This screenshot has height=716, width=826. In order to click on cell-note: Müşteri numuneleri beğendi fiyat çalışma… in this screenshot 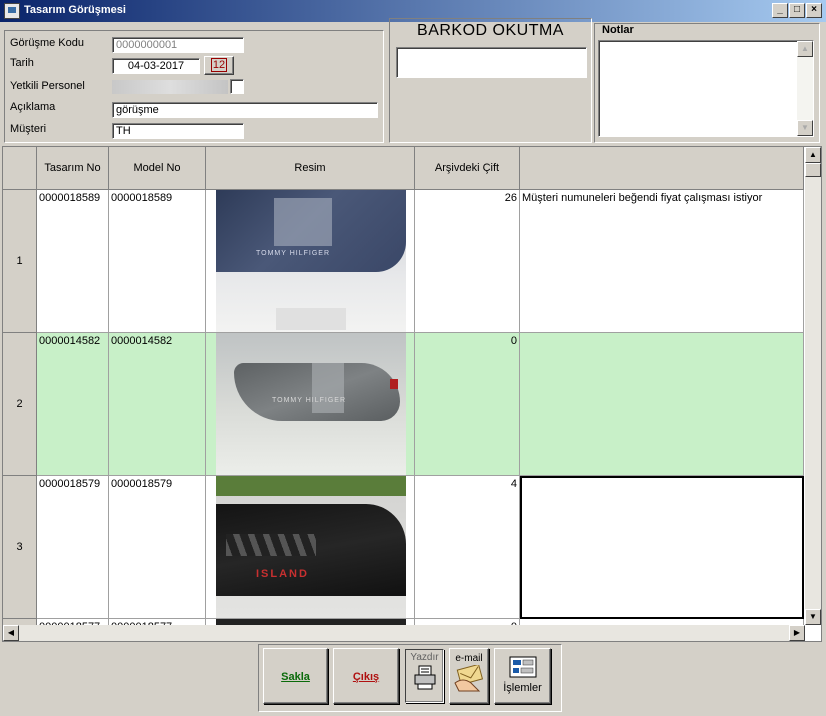, I will do `click(662, 261)`.